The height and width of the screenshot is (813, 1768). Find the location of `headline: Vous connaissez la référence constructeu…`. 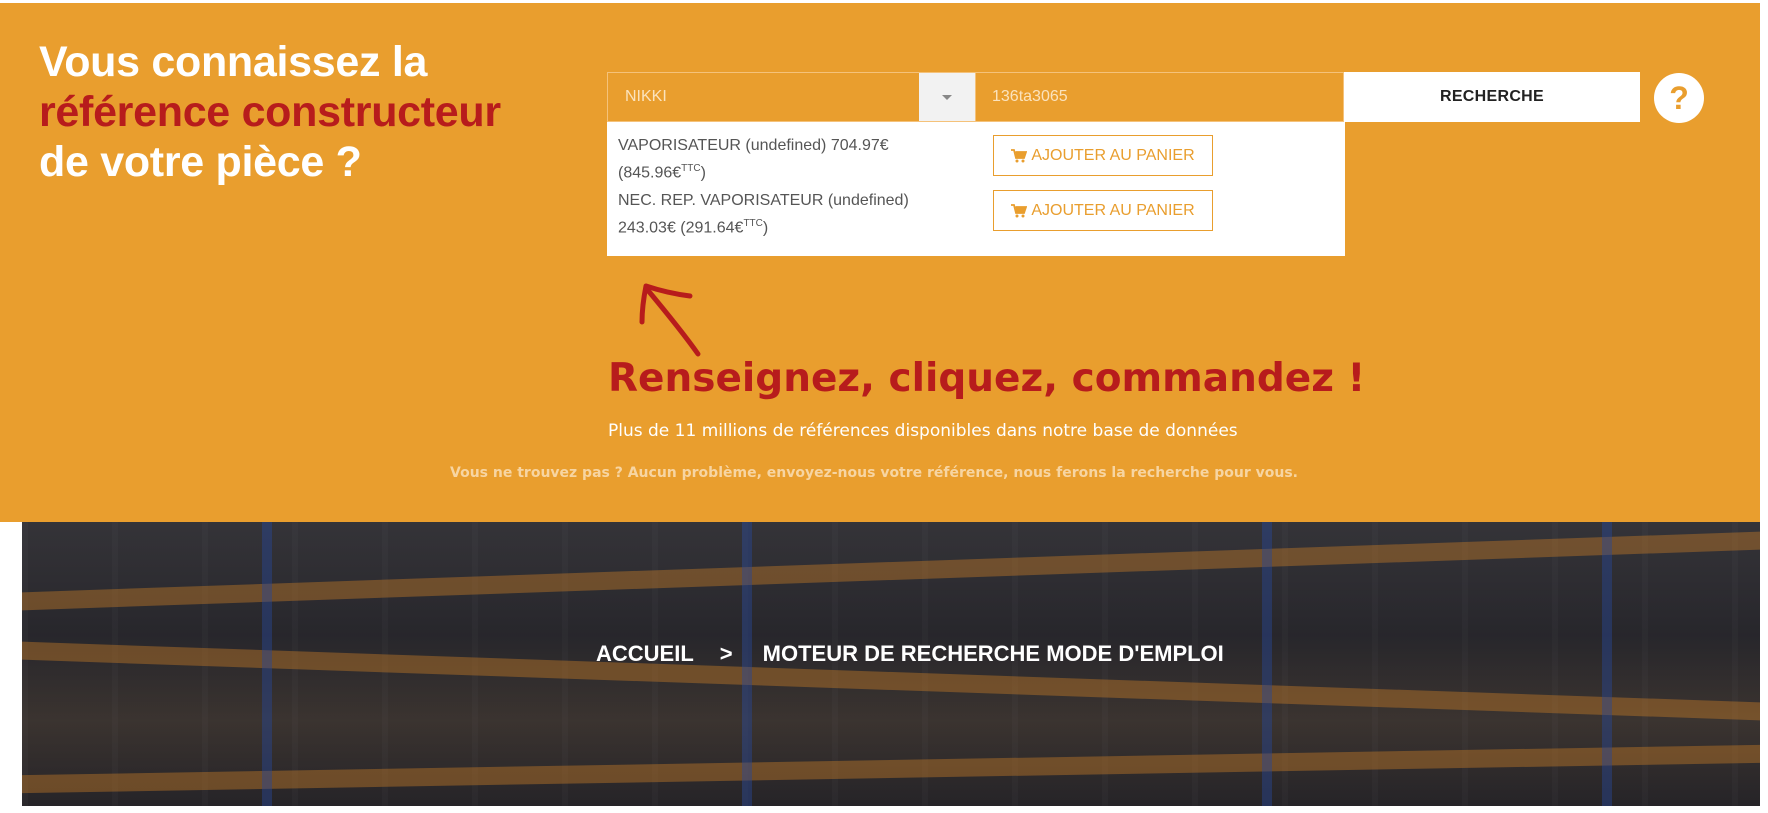

headline: Vous connaissez la référence constructeu… is located at coordinates (289, 112).